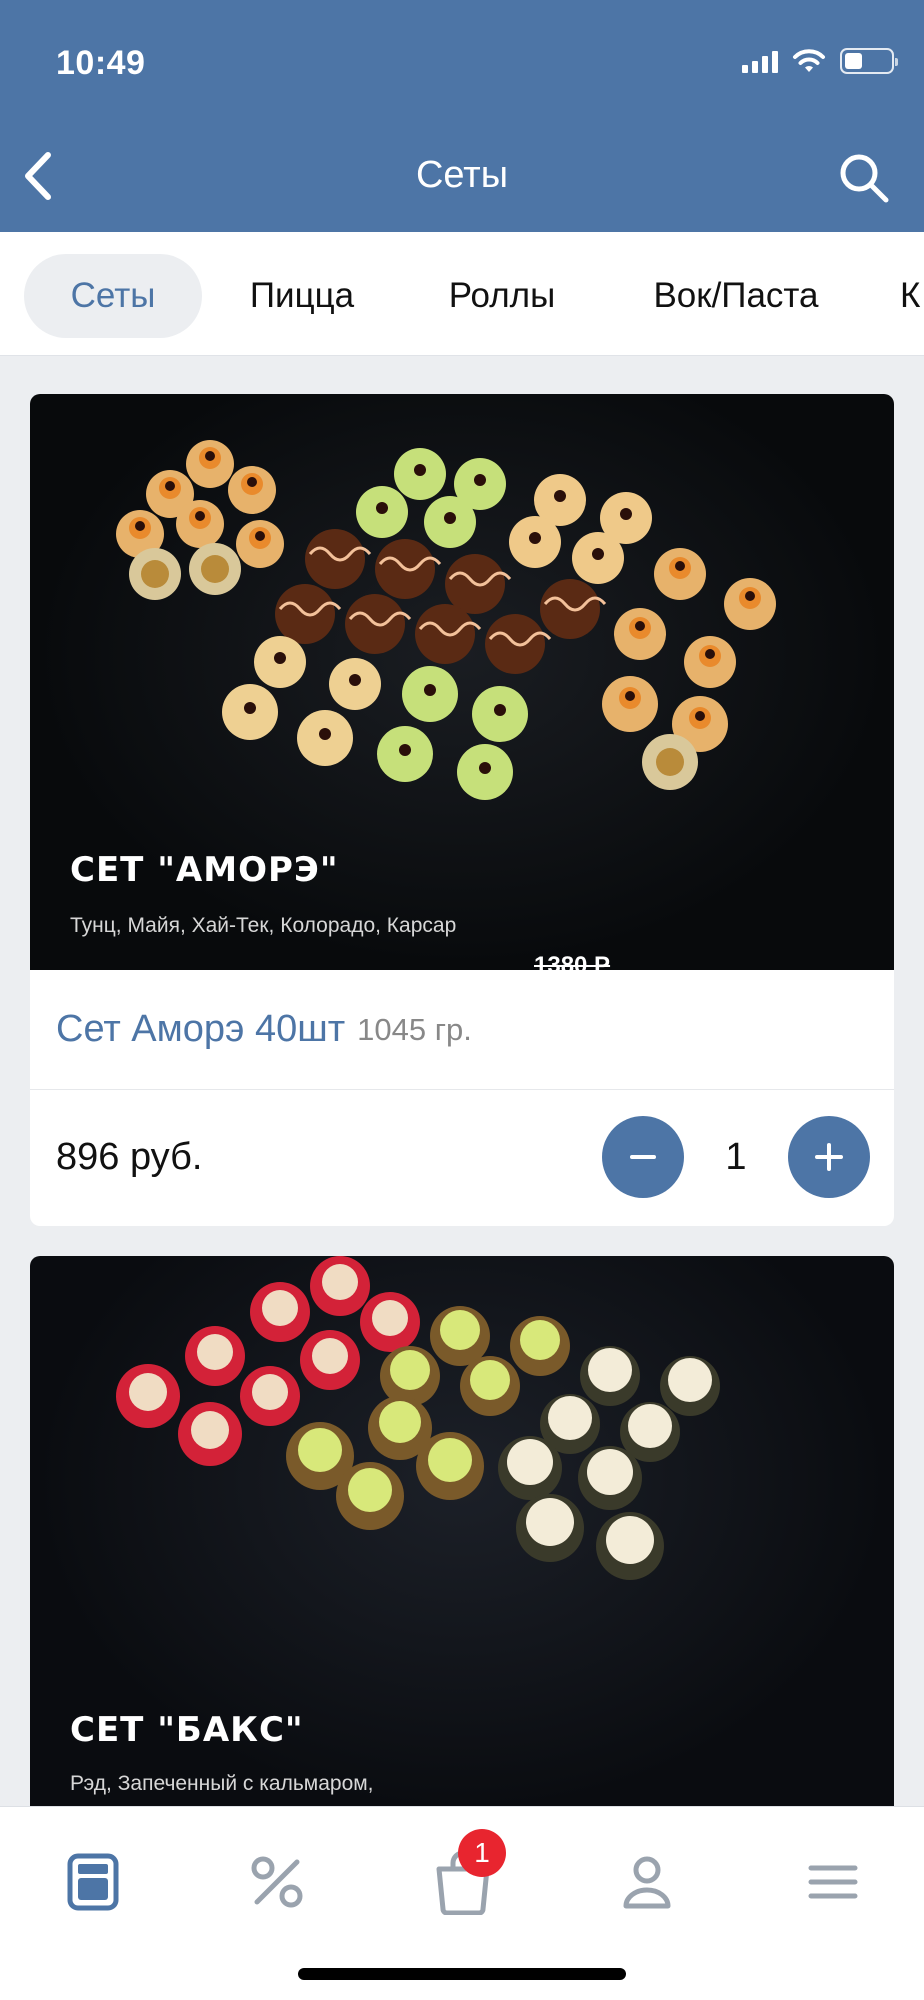  I want to click on image-set-description: Рэд, Запеченный с кальмаром,, so click(222, 1783).